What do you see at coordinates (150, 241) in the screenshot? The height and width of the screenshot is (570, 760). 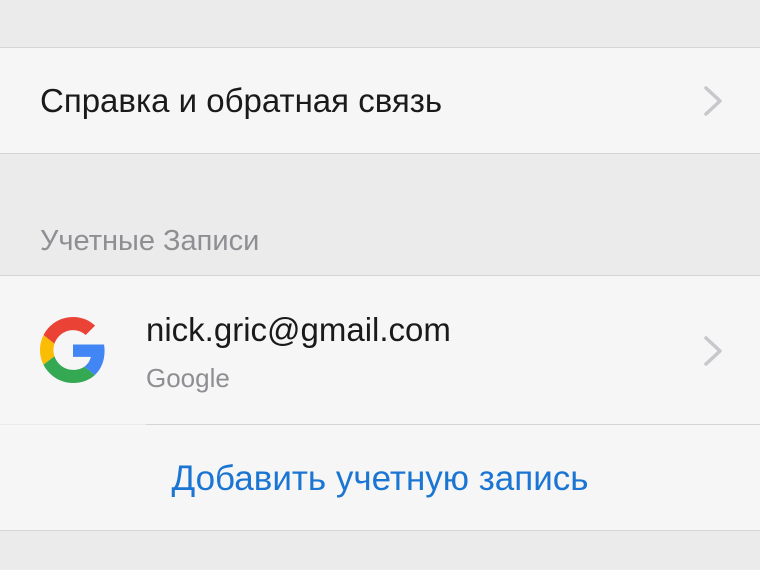 I see `accounts-section-header: Учетные Записи` at bounding box center [150, 241].